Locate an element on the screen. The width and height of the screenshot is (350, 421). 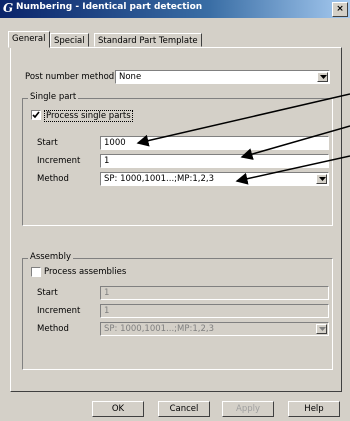
arrow-to-method-field is located at coordinates (292, 170).